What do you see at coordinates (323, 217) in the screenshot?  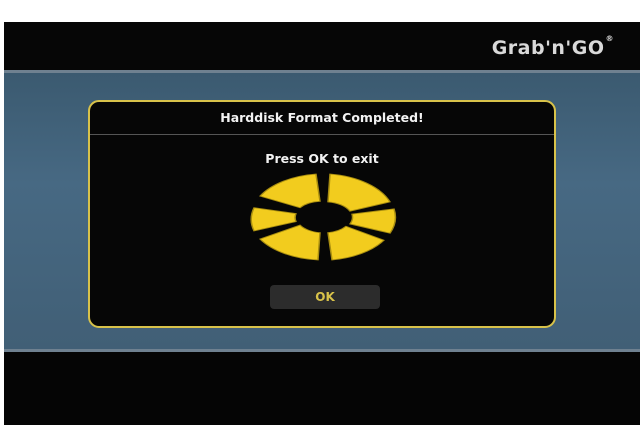 I see `busy-spinner-icon` at bounding box center [323, 217].